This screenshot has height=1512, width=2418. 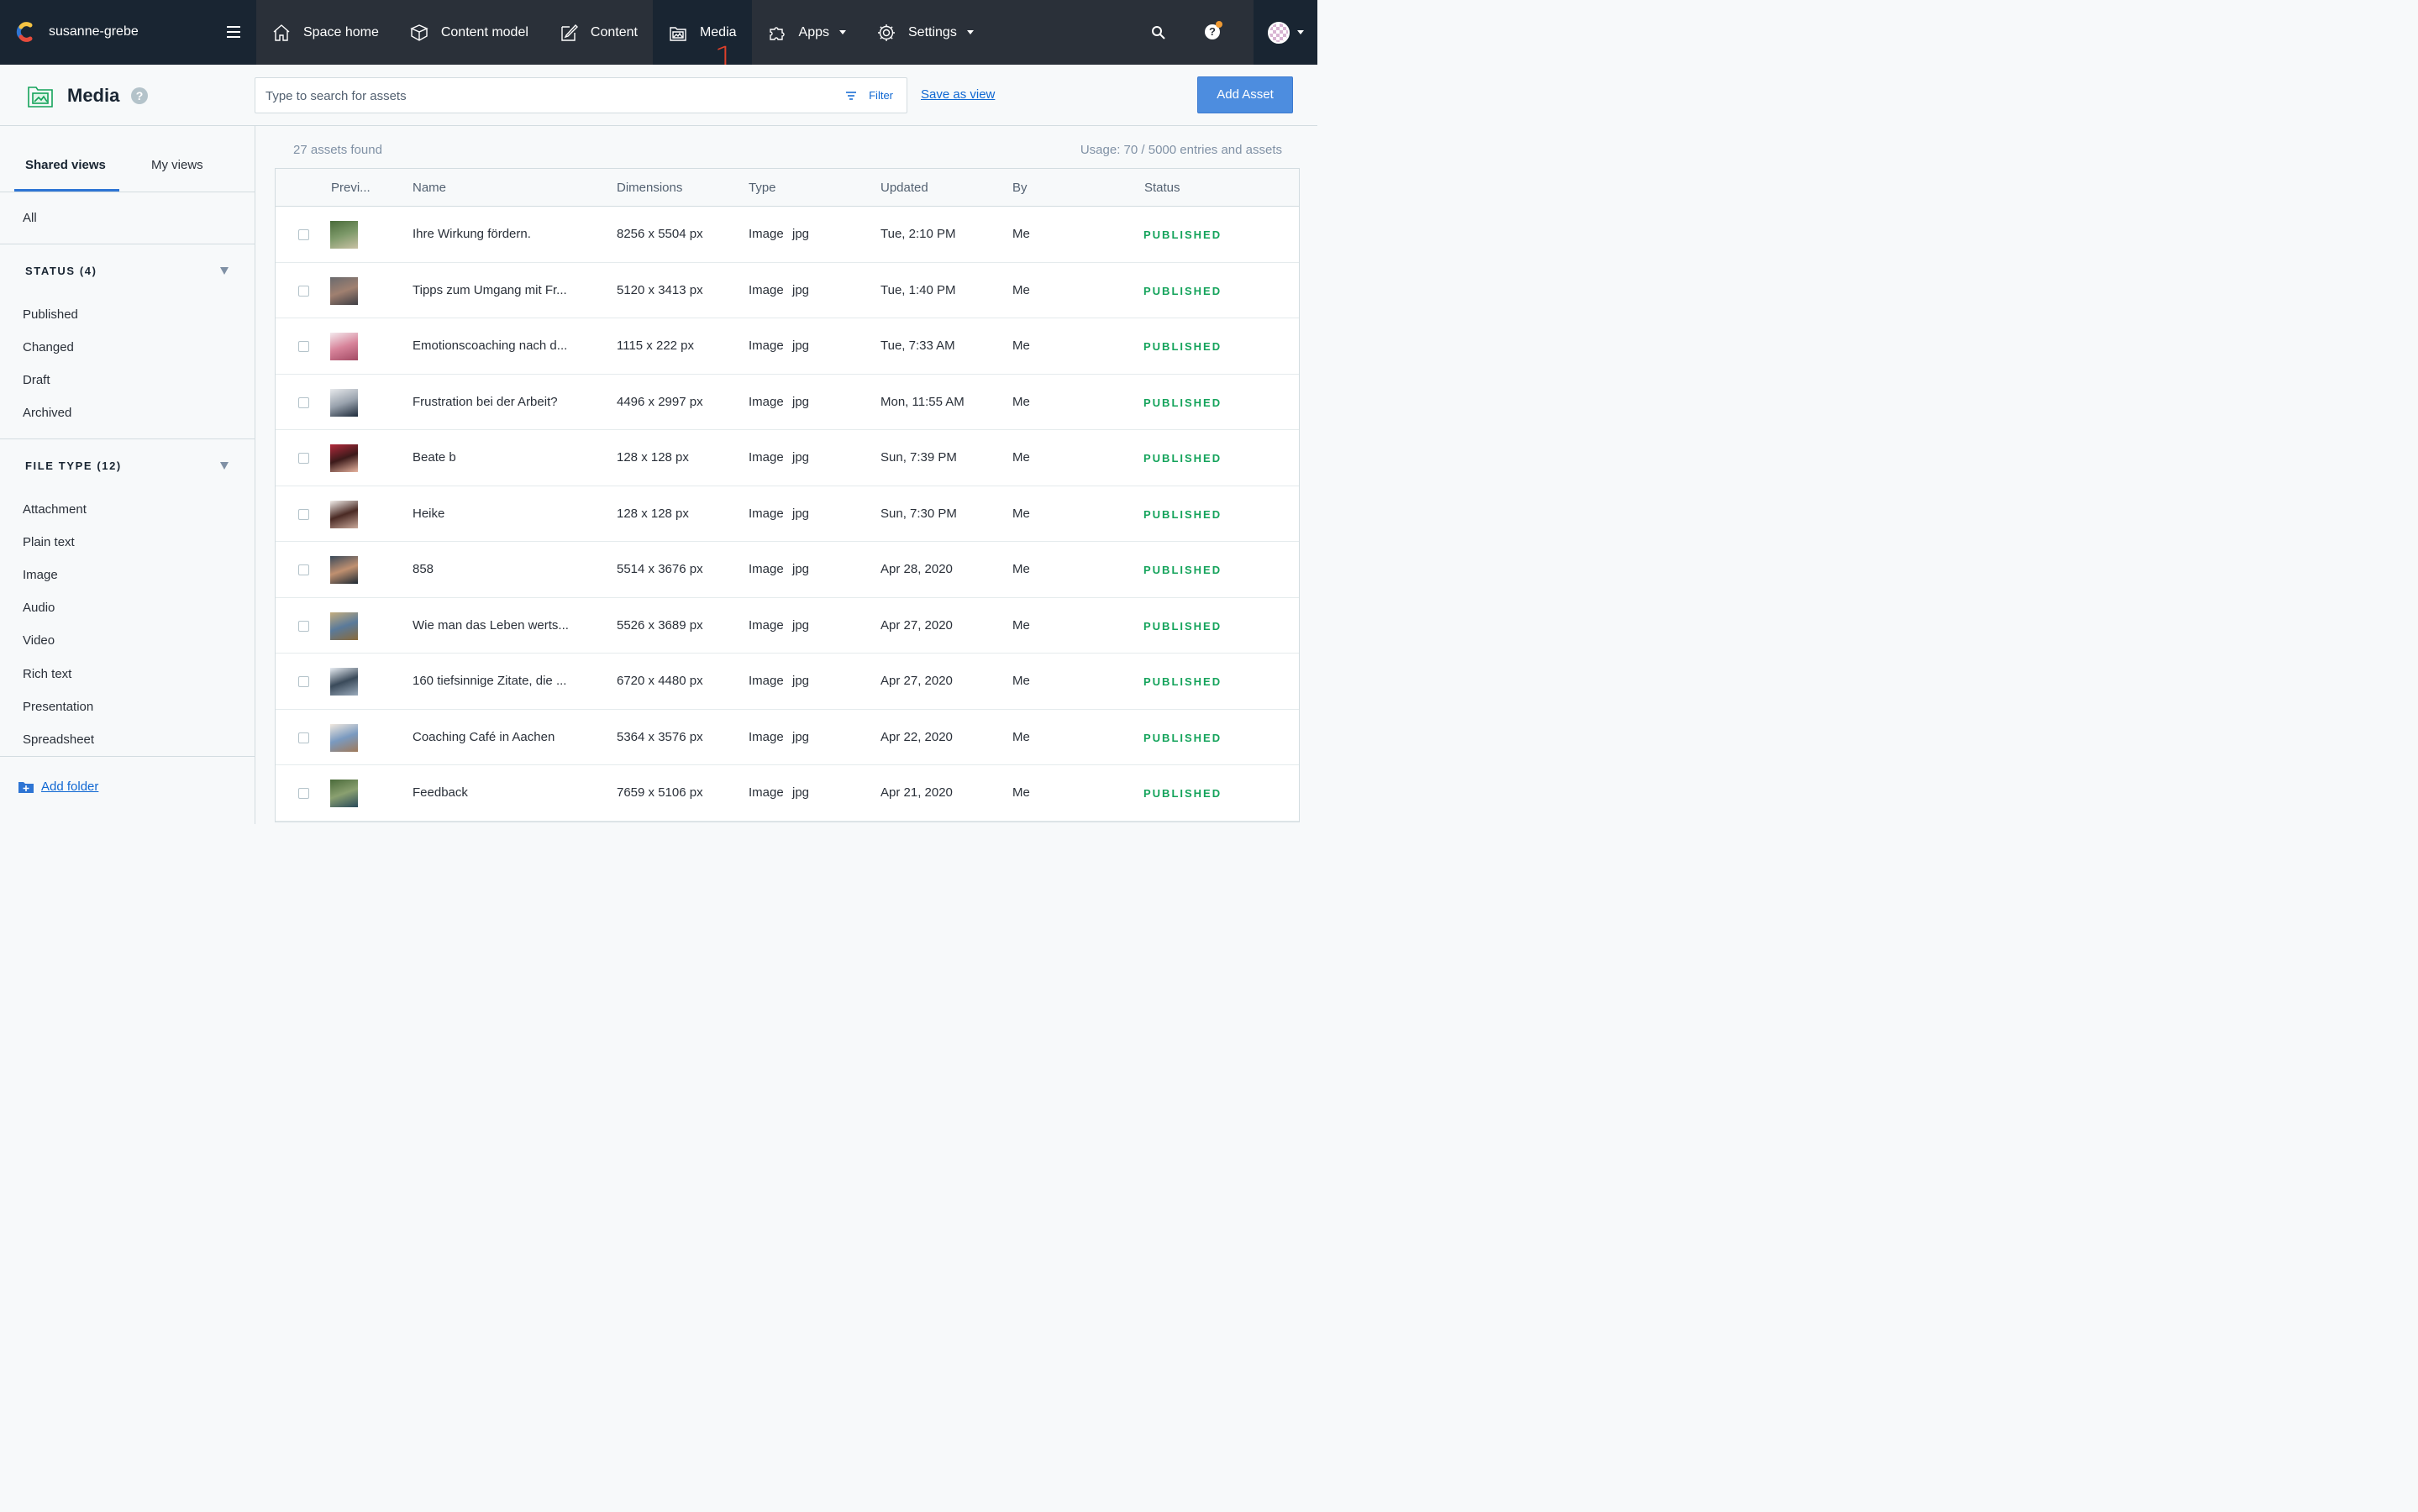 What do you see at coordinates (49, 347) in the screenshot?
I see `sidebar-item-changed: Changed` at bounding box center [49, 347].